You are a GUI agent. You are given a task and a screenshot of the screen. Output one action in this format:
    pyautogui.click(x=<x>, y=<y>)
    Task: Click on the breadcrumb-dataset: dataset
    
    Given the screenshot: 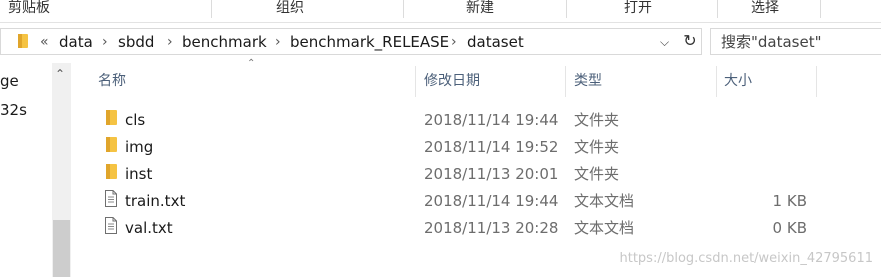 What is the action you would take?
    pyautogui.click(x=495, y=42)
    